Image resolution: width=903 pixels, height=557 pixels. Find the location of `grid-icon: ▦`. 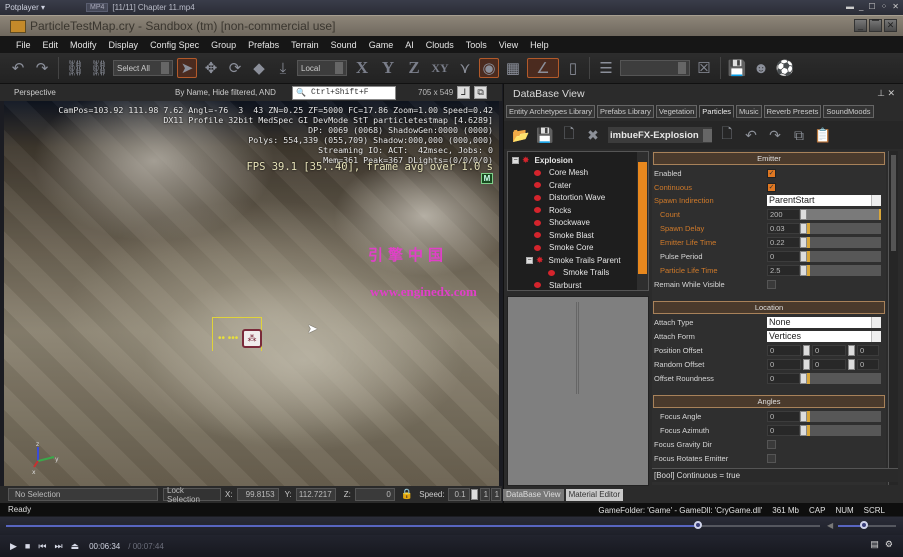

grid-icon: ▦ is located at coordinates (513, 68).